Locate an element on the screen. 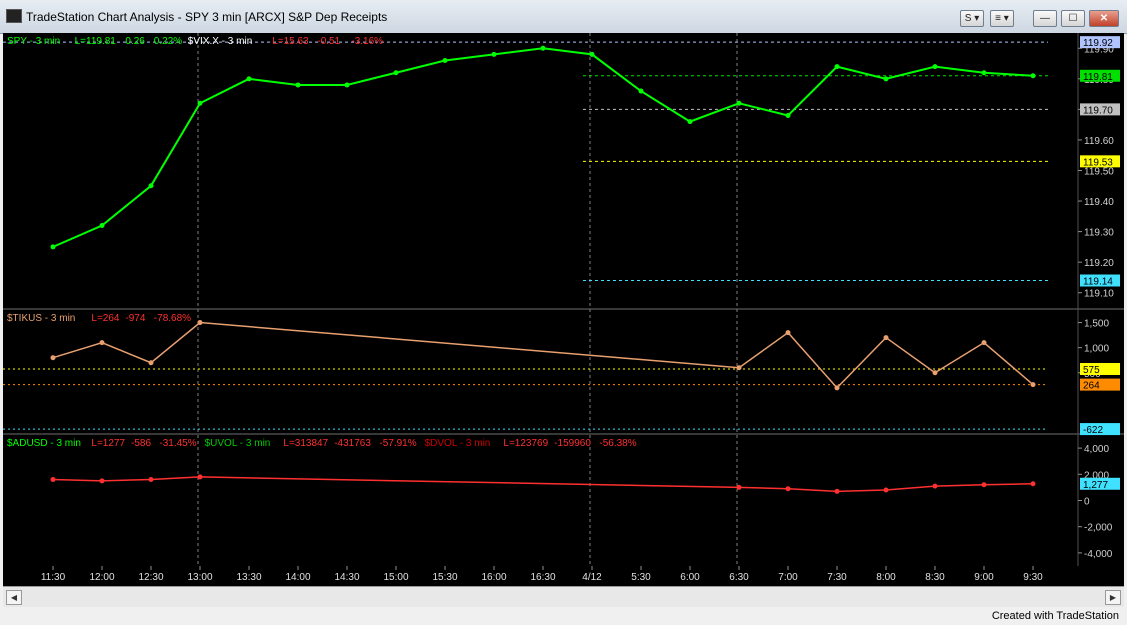 The width and height of the screenshot is (1127, 625). legend-item: L=264 is located at coordinates (105, 318).